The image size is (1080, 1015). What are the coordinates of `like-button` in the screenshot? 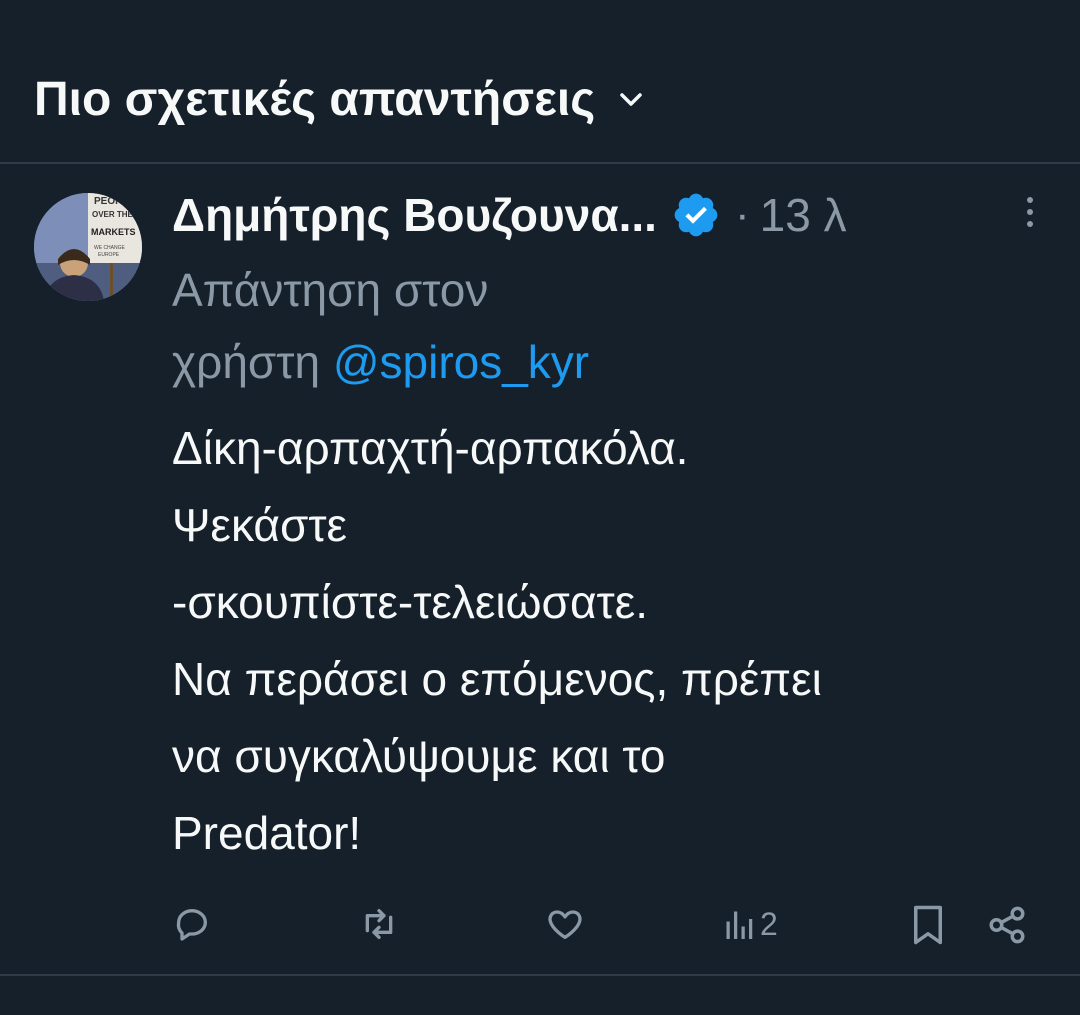 It's located at (565, 924).